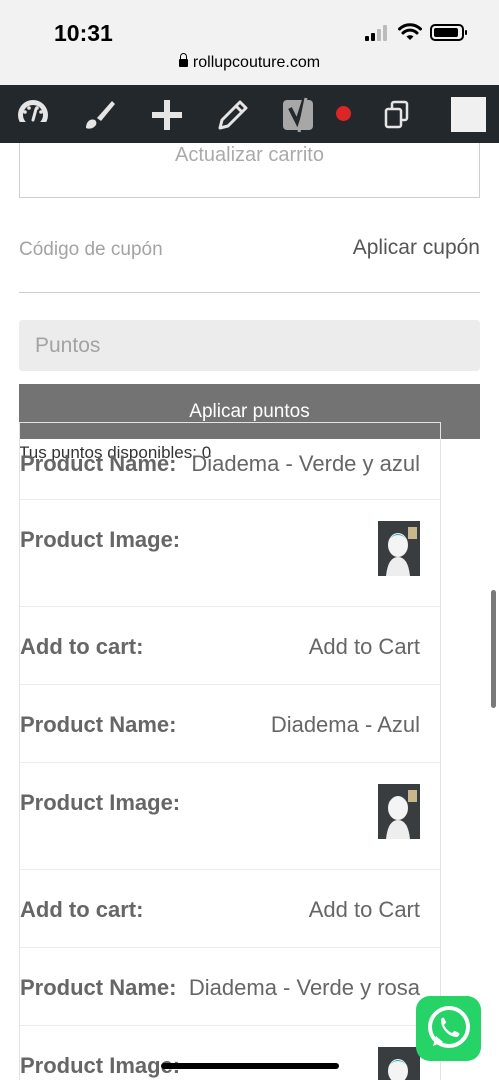 The height and width of the screenshot is (1080, 499). What do you see at coordinates (468, 114) in the screenshot?
I see `admin-avatar` at bounding box center [468, 114].